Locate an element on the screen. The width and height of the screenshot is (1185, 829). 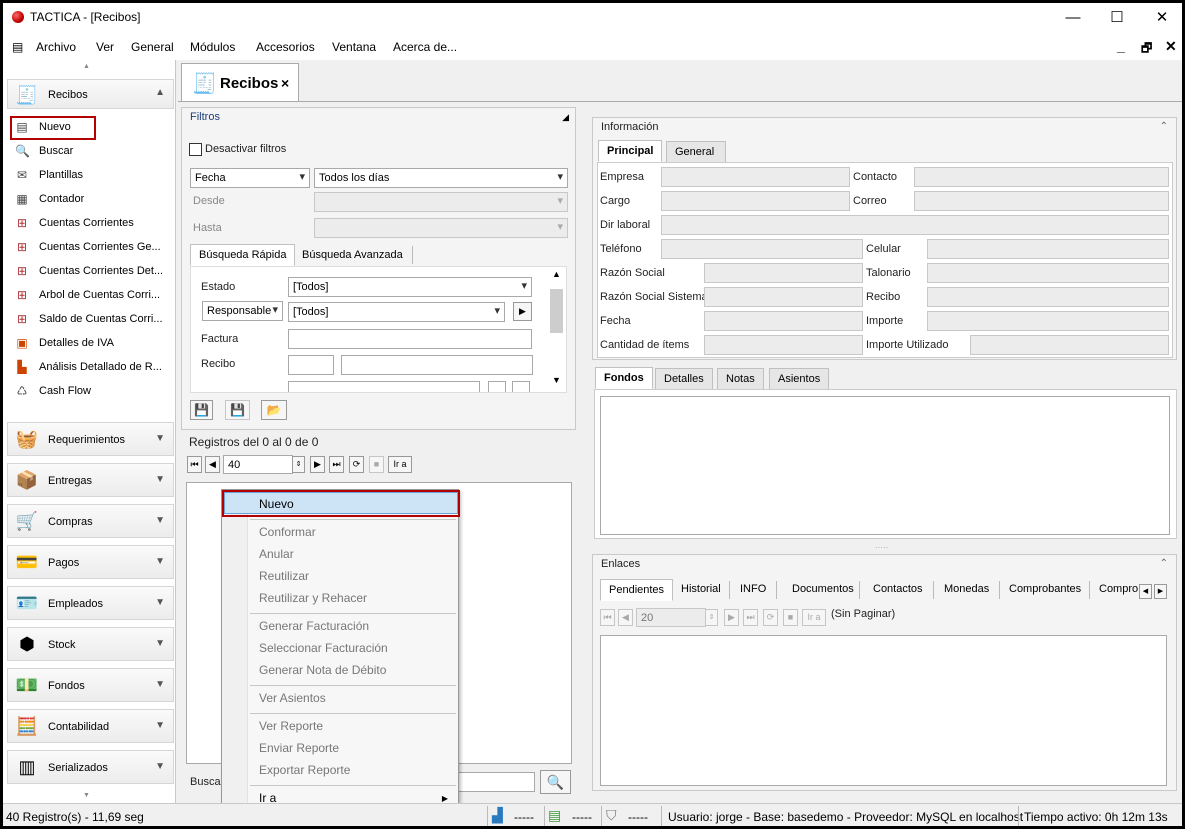
ctx-reutilizar-rehacer: Reutilizar y Rehacer is located at coordinates (313, 598).